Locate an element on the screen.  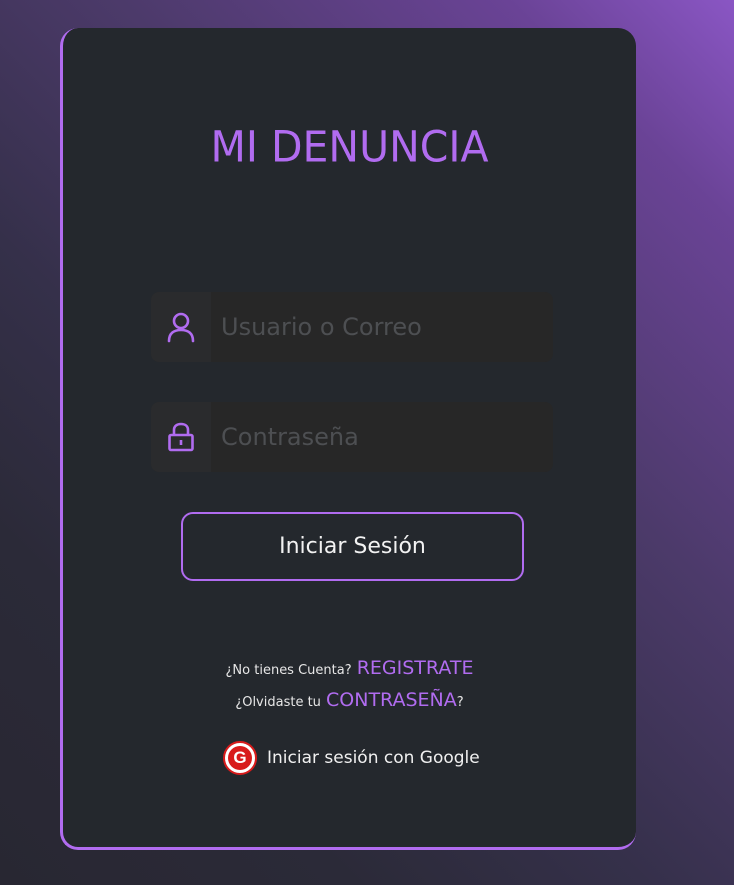
forgot-password-link: CONTRASEÑA is located at coordinates (391, 700).